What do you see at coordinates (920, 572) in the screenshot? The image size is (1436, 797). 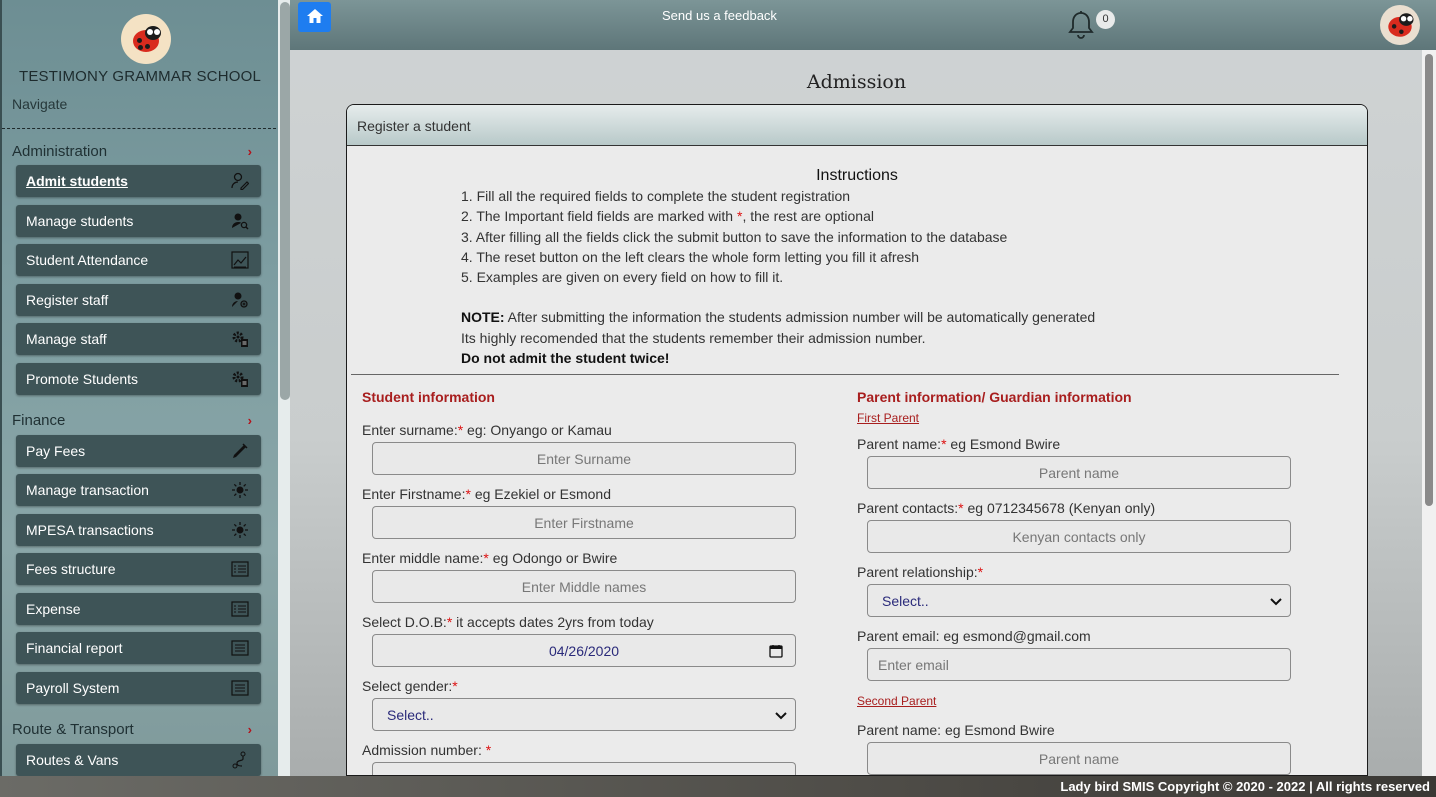 I see `parent-relationship-label: Parent relationship:*` at bounding box center [920, 572].